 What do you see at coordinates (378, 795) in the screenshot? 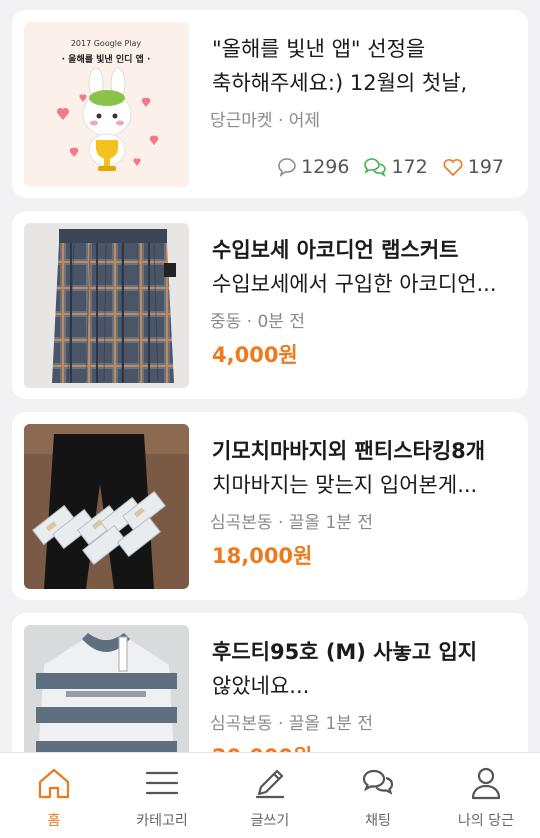
I see `tab-chat: 채팅` at bounding box center [378, 795].